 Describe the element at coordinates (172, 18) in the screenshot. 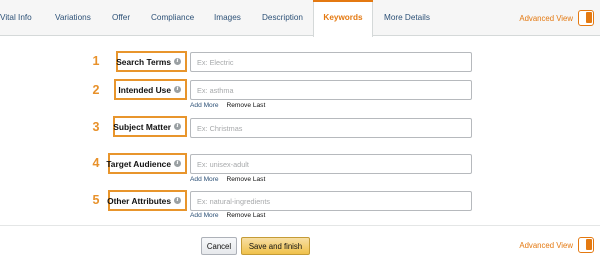

I see `tab-compliance: Compliance` at that location.